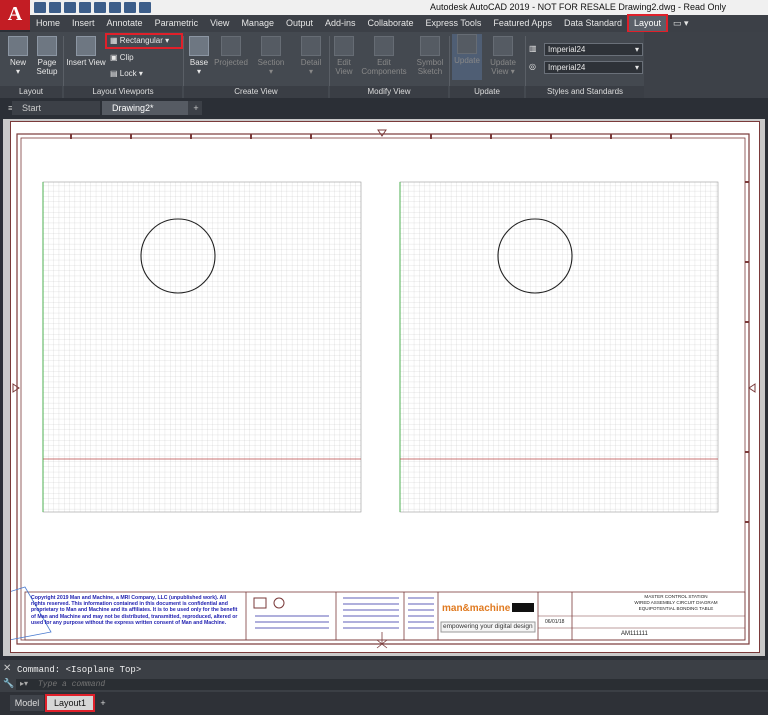 Image resolution: width=768 pixels, height=715 pixels. I want to click on section-style-icon: ▥, so click(533, 48).